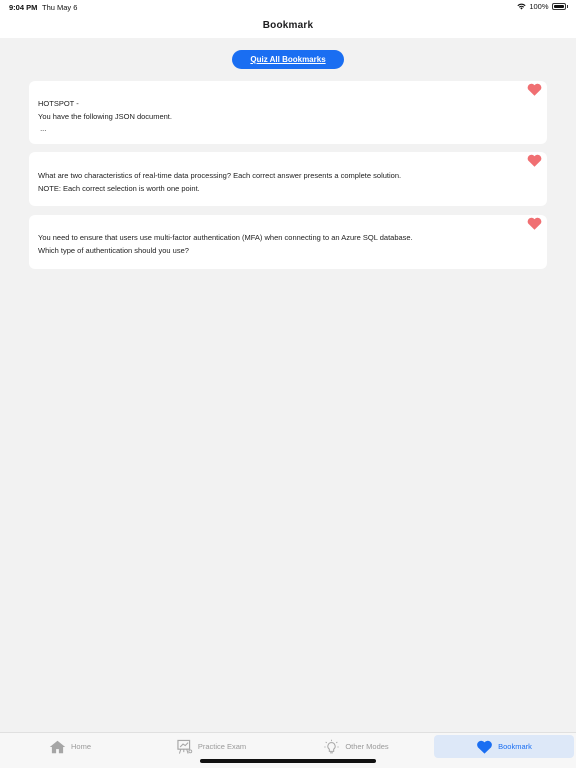  I want to click on navigation-bar: Bookmark, so click(288, 26).